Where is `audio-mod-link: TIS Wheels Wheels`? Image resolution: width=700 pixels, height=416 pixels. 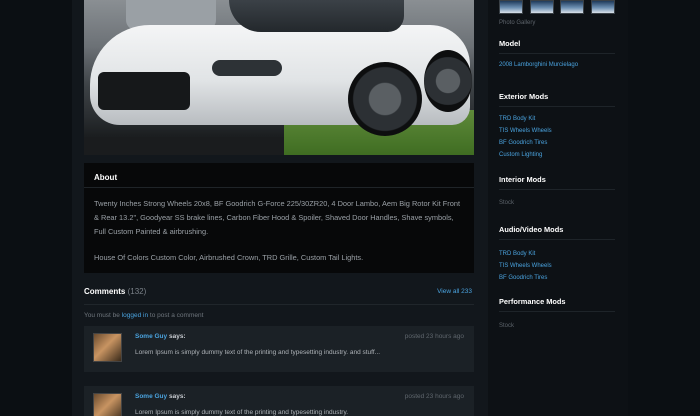
audio-mod-link: TIS Wheels Wheels is located at coordinates (525, 266).